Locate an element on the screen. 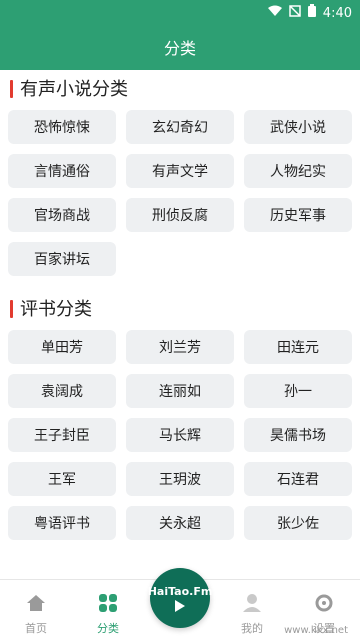 This screenshot has height=640, width=360. category-chip: 官场商战 is located at coordinates (62, 215).